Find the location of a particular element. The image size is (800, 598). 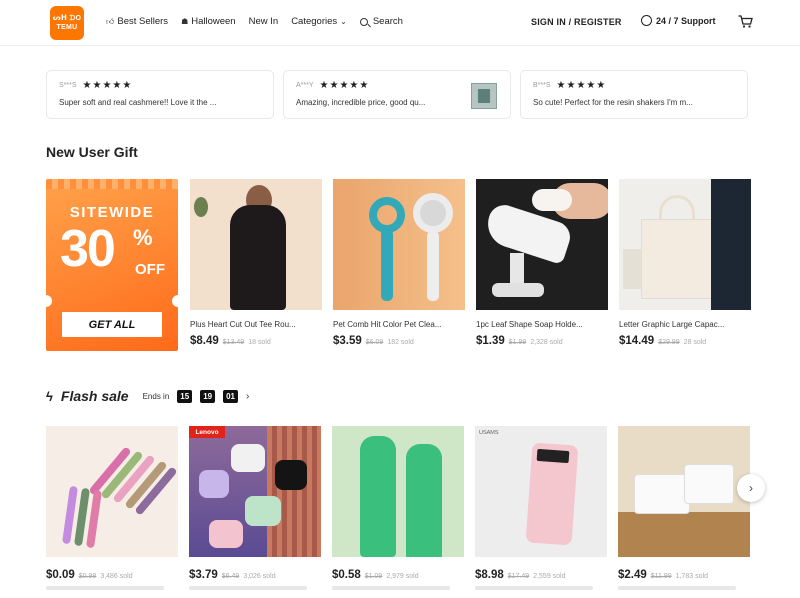

flash-sale-title: Flash sale is located at coordinates (95, 396).